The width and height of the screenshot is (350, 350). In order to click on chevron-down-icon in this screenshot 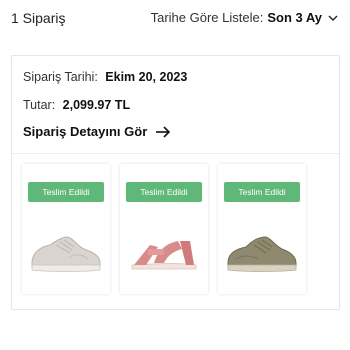, I will do `click(333, 18)`.